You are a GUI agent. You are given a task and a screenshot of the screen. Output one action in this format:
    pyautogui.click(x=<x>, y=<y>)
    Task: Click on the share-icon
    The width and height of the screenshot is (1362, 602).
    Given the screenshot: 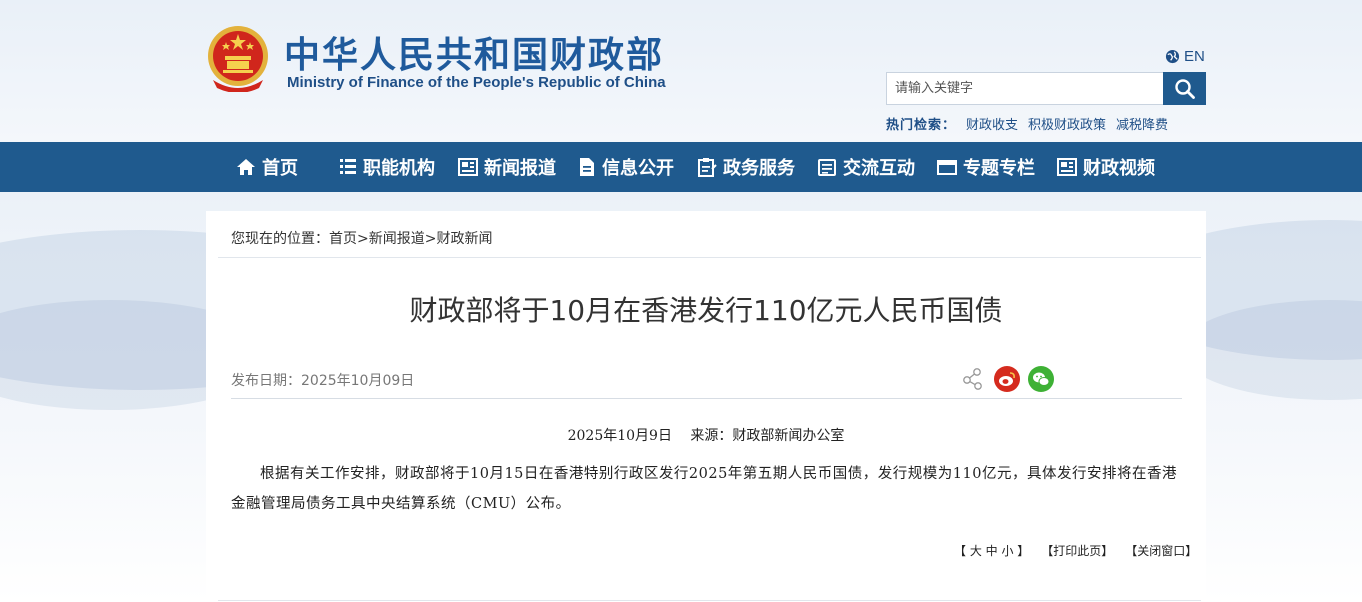 What is the action you would take?
    pyautogui.click(x=972, y=379)
    